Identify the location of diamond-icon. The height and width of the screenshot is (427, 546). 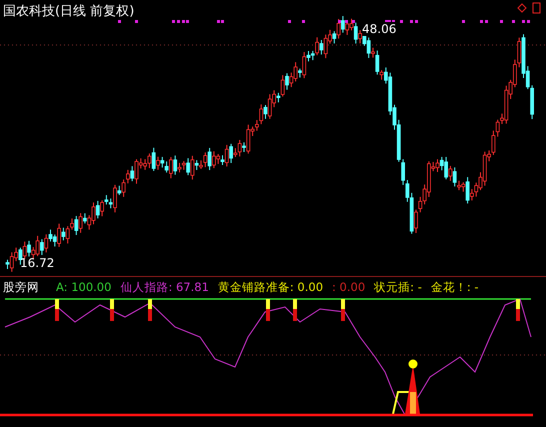
(522, 8).